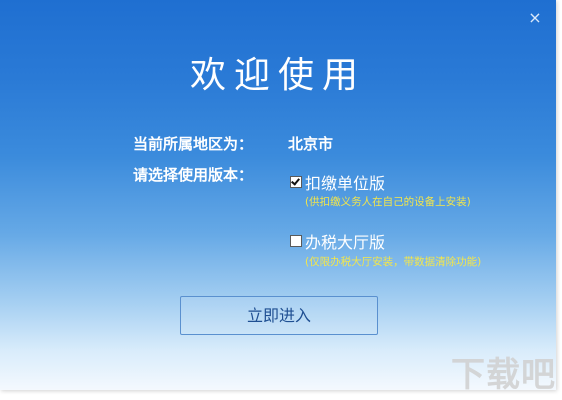  Describe the element at coordinates (193, 144) in the screenshot. I see `region-label: 当前所属地区为：` at that location.